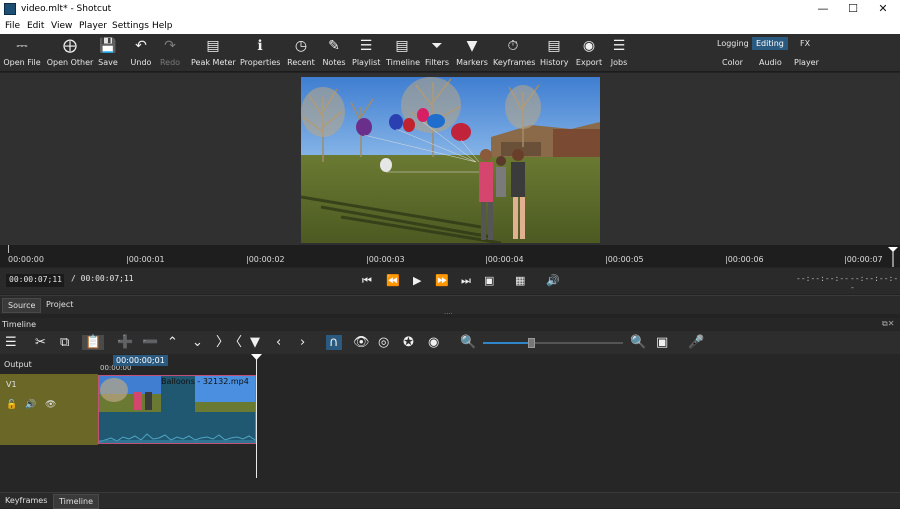 This screenshot has width=900, height=509. Describe the element at coordinates (64, 342) in the screenshot. I see `copy-icon: ⧉` at that location.